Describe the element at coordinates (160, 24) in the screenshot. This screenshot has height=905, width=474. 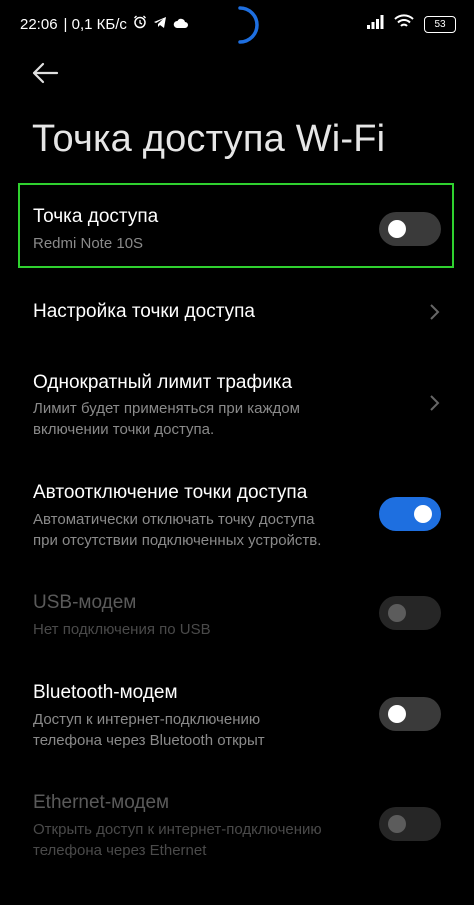
I see `telegram-icon` at that location.